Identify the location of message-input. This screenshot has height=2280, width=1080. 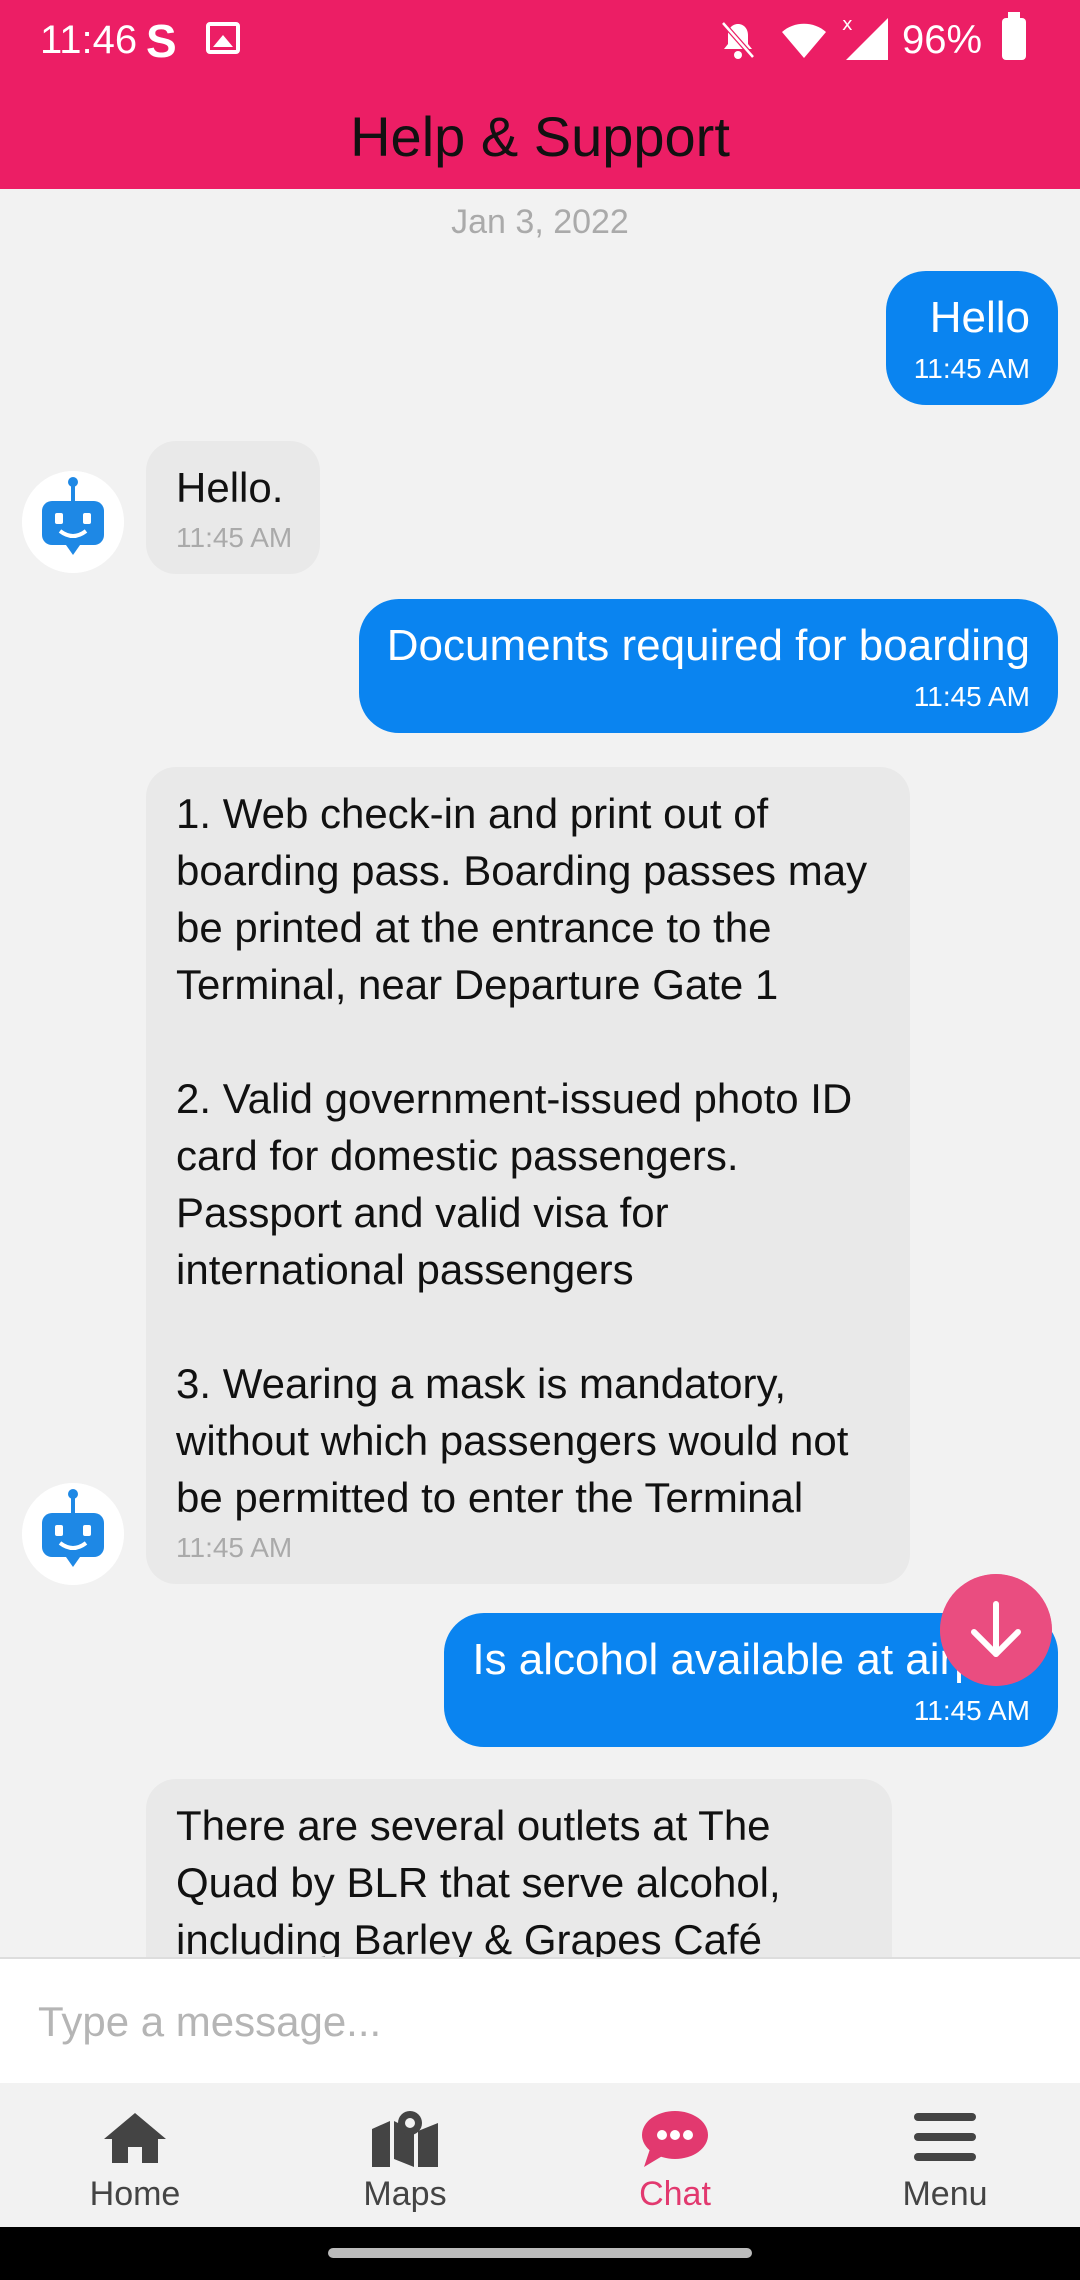
(538, 2022).